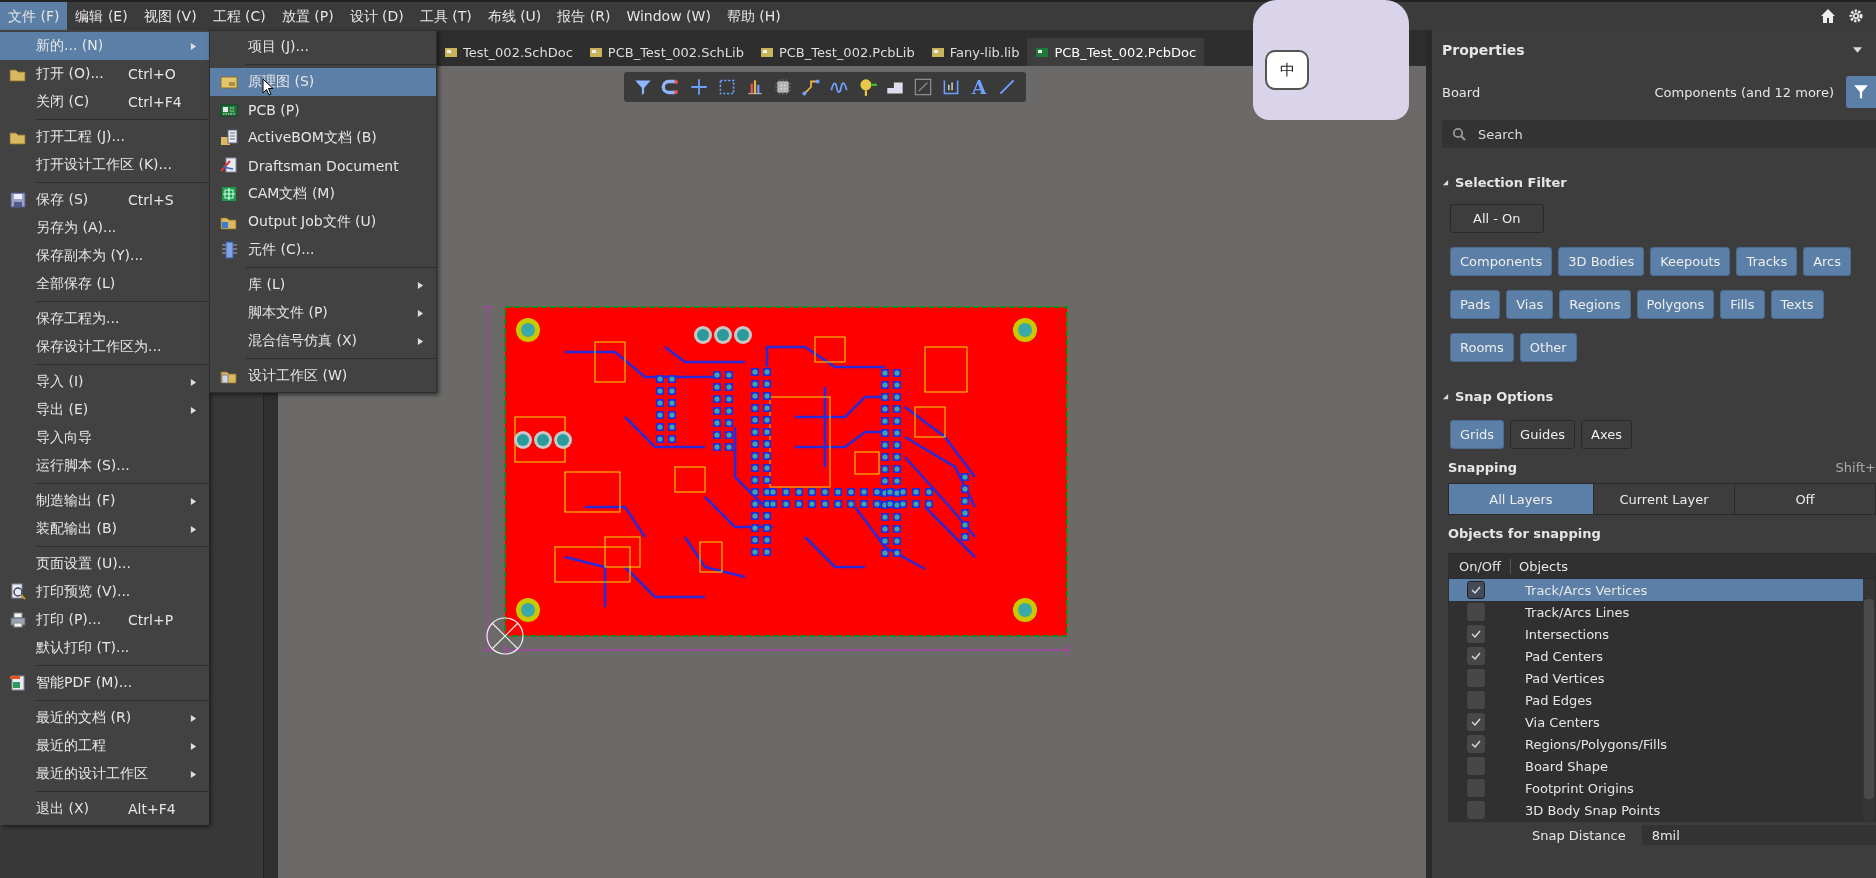 Image resolution: width=1876 pixels, height=878 pixels. I want to click on menu-item: 制造输出 (F), so click(104, 501).